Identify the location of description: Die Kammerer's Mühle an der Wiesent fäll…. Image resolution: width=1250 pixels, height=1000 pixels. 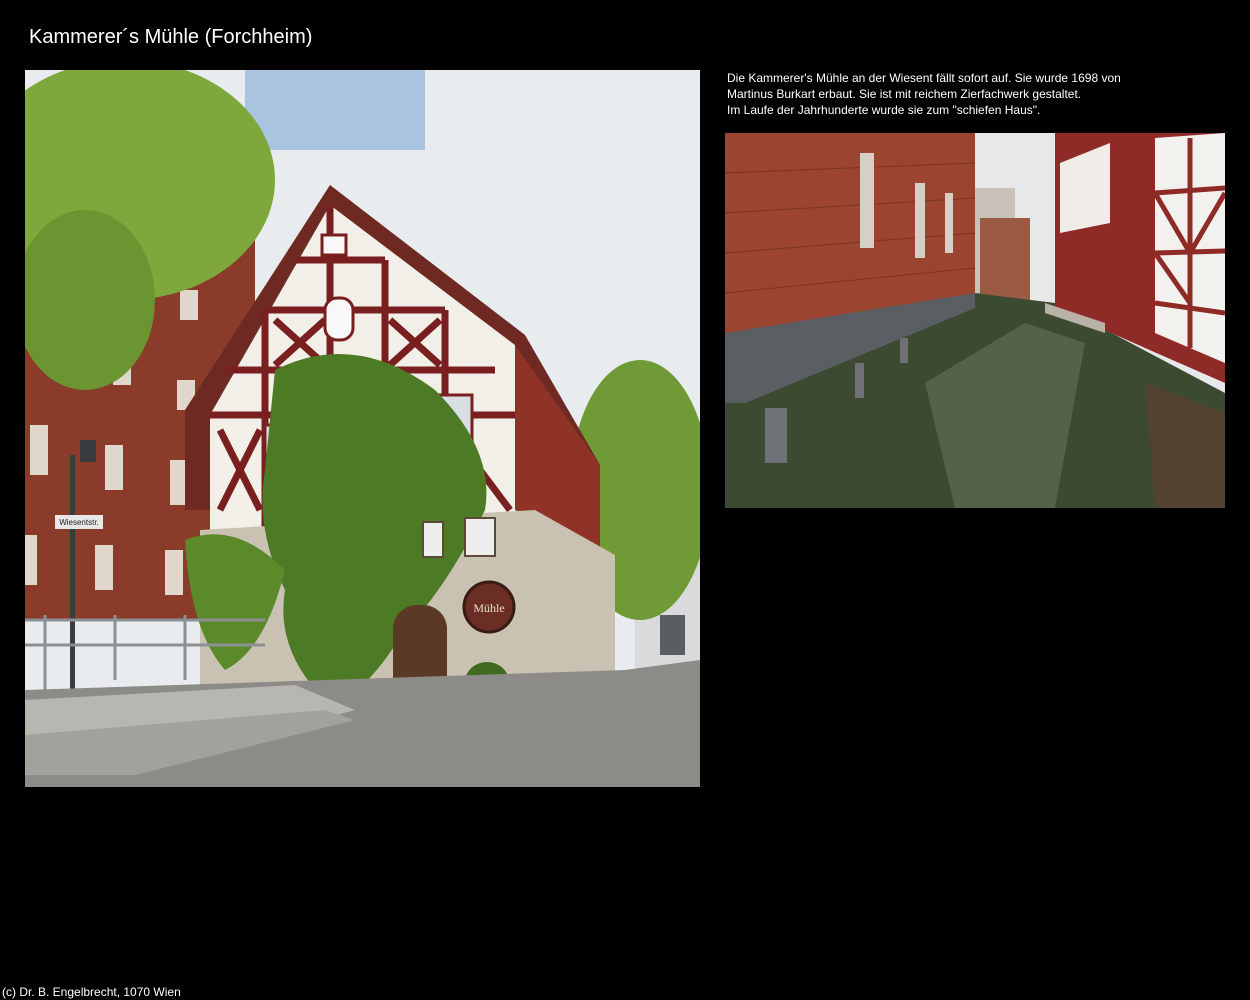
(977, 94).